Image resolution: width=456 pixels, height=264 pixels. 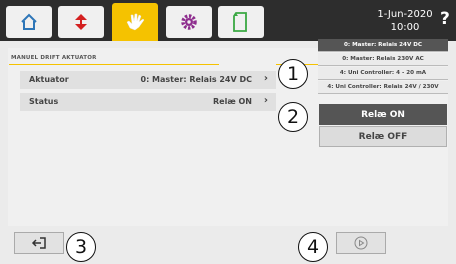 What do you see at coordinates (445, 19) in the screenshot?
I see `help-button: ?` at bounding box center [445, 19].